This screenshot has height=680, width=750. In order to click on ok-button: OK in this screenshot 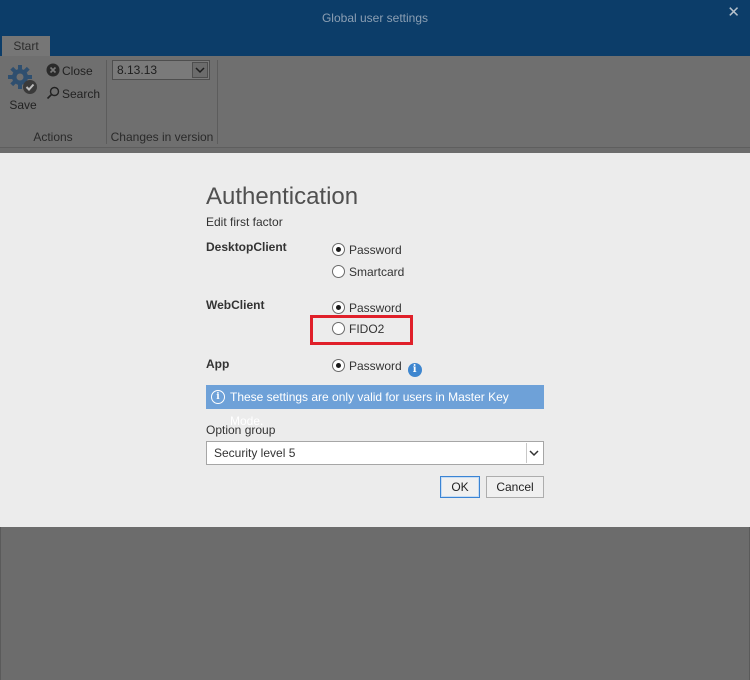, I will do `click(460, 487)`.